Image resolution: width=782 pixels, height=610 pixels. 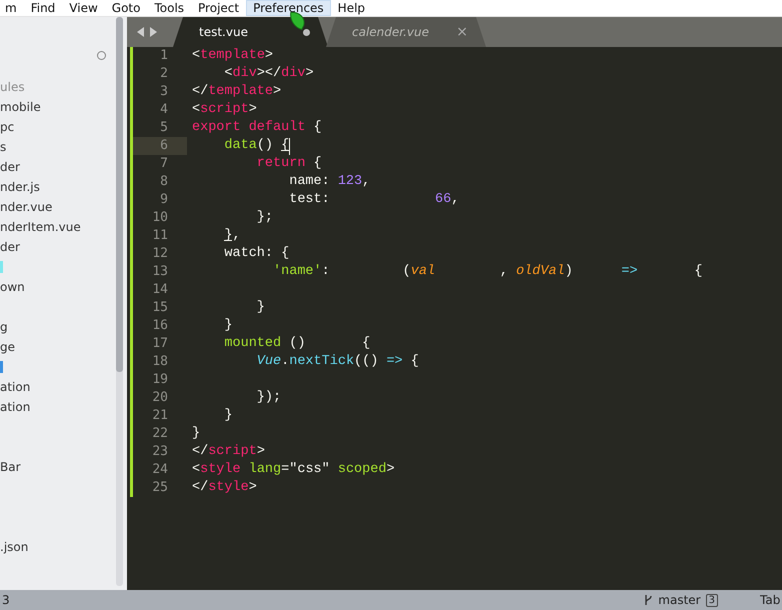 I want to click on sidebar-item: ge, so click(x=7, y=347).